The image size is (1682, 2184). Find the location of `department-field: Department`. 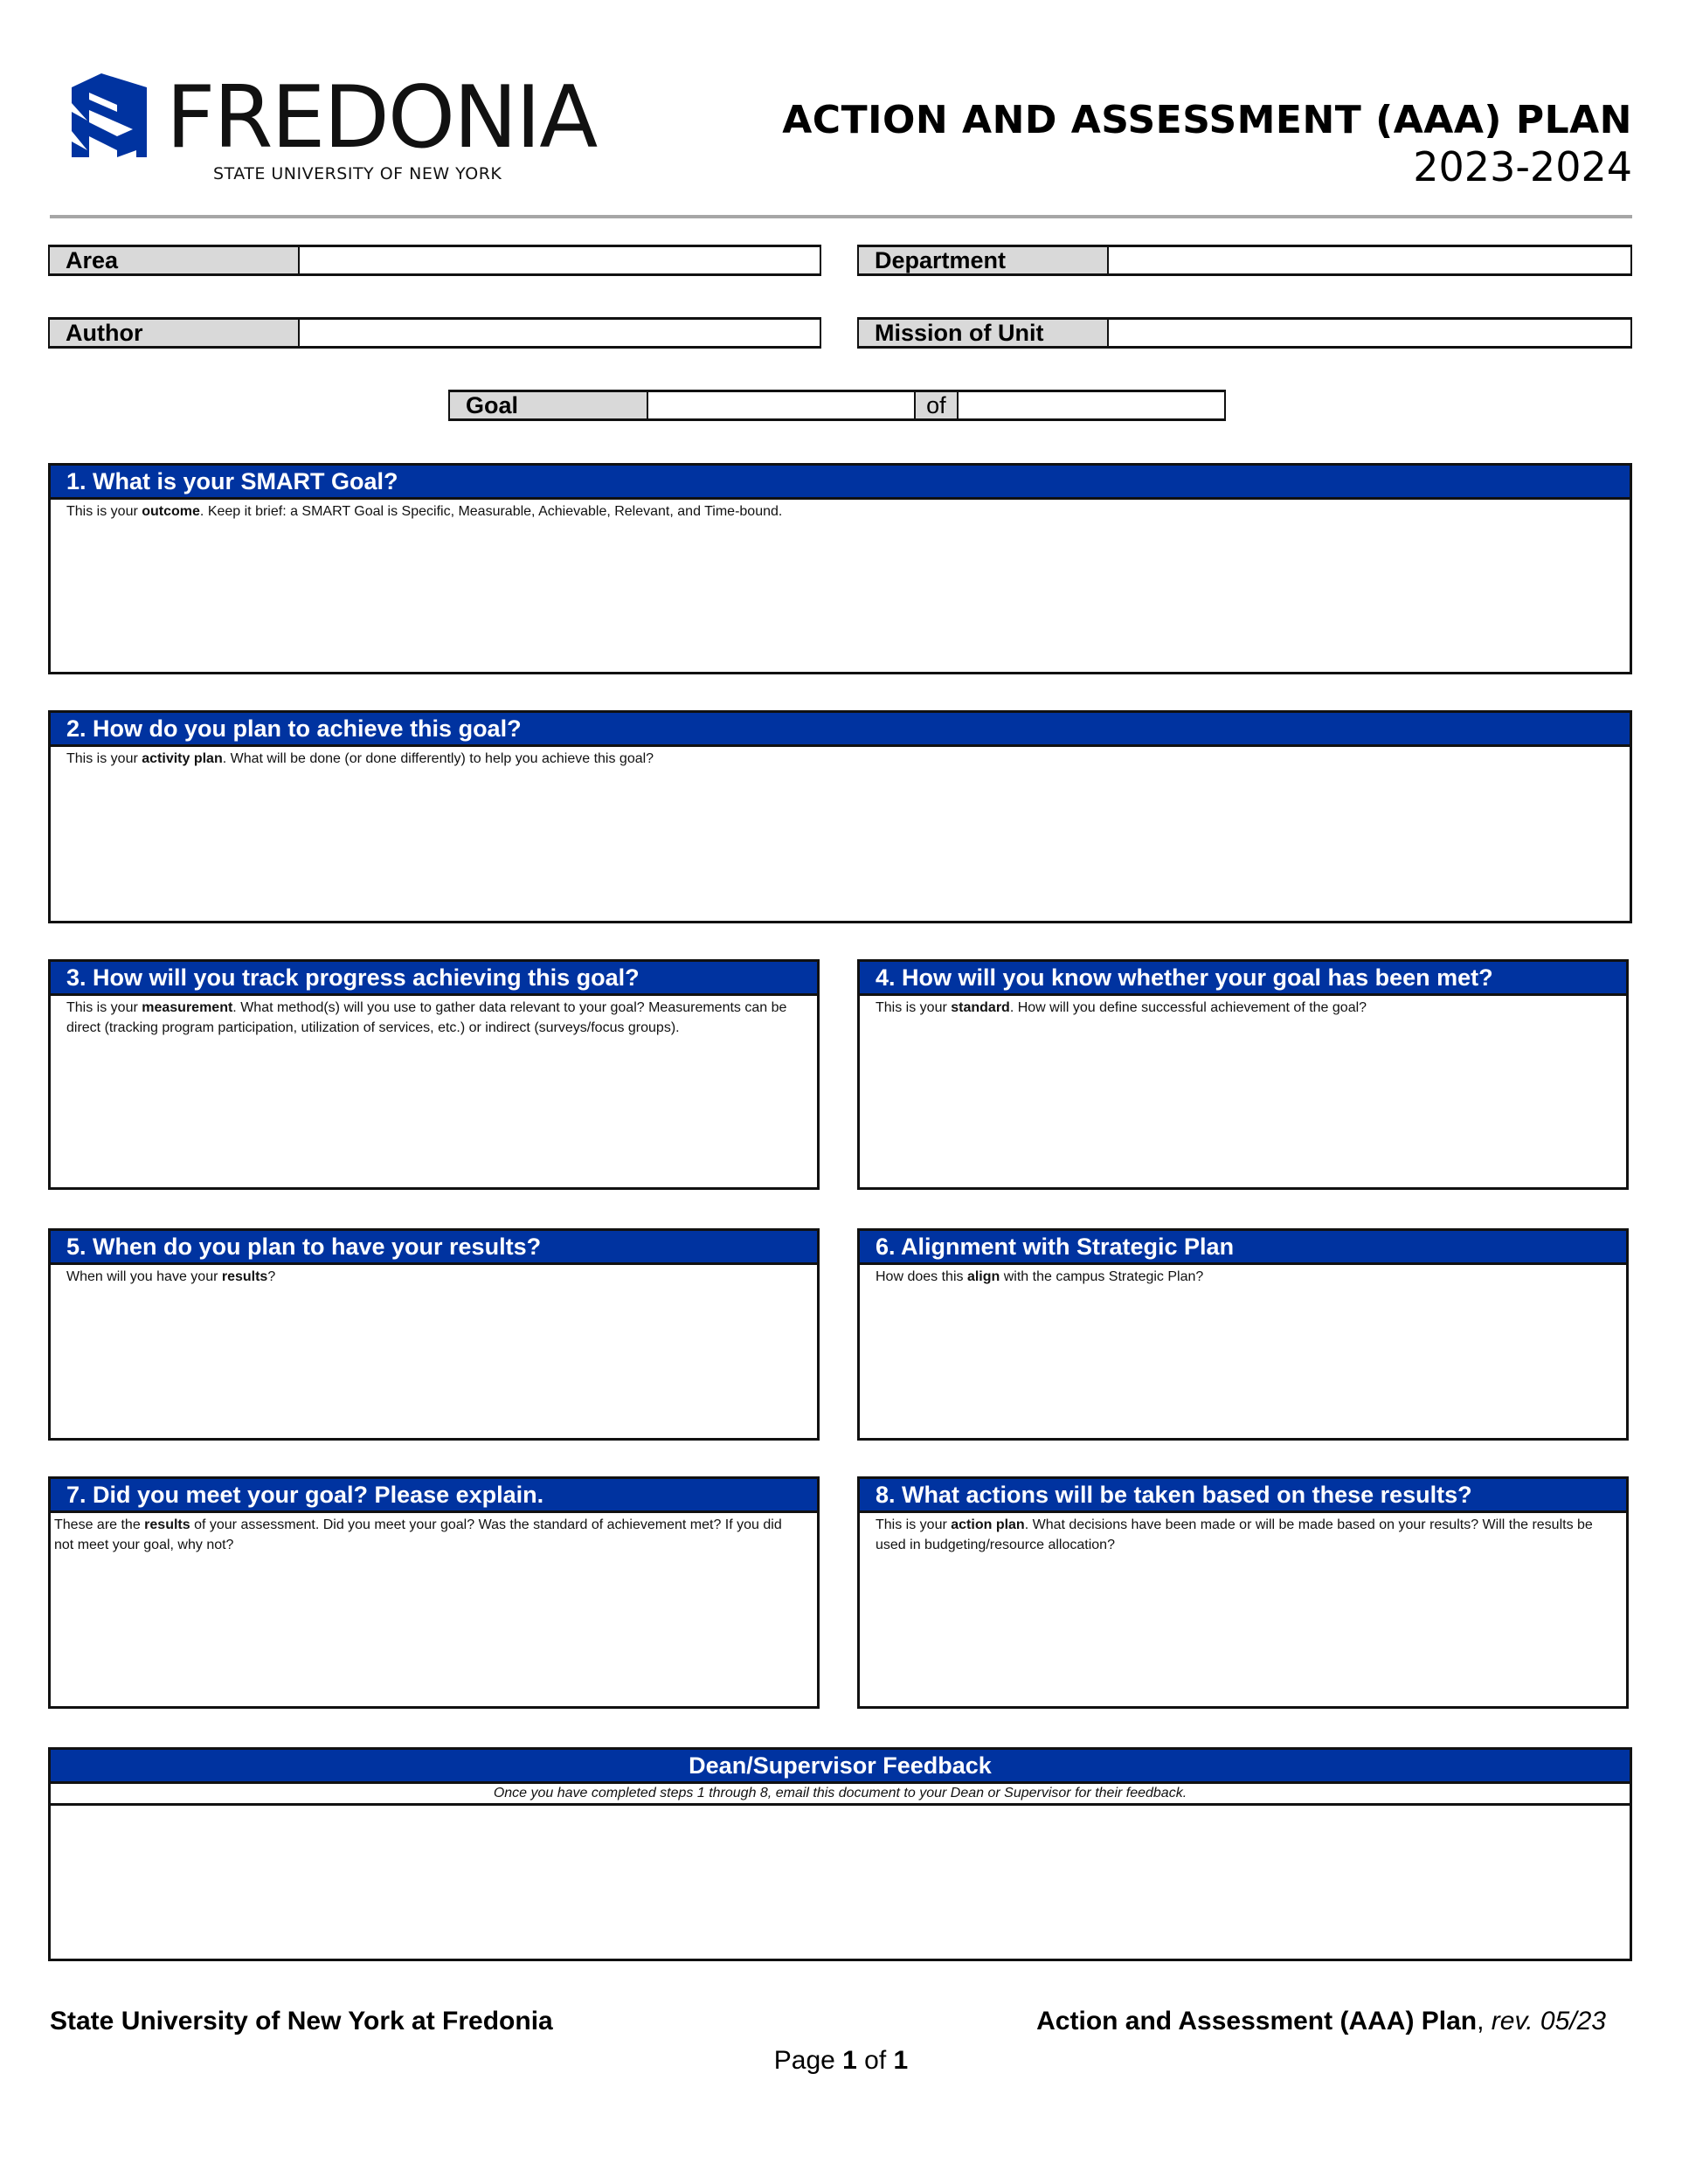

department-field: Department is located at coordinates (1244, 260).